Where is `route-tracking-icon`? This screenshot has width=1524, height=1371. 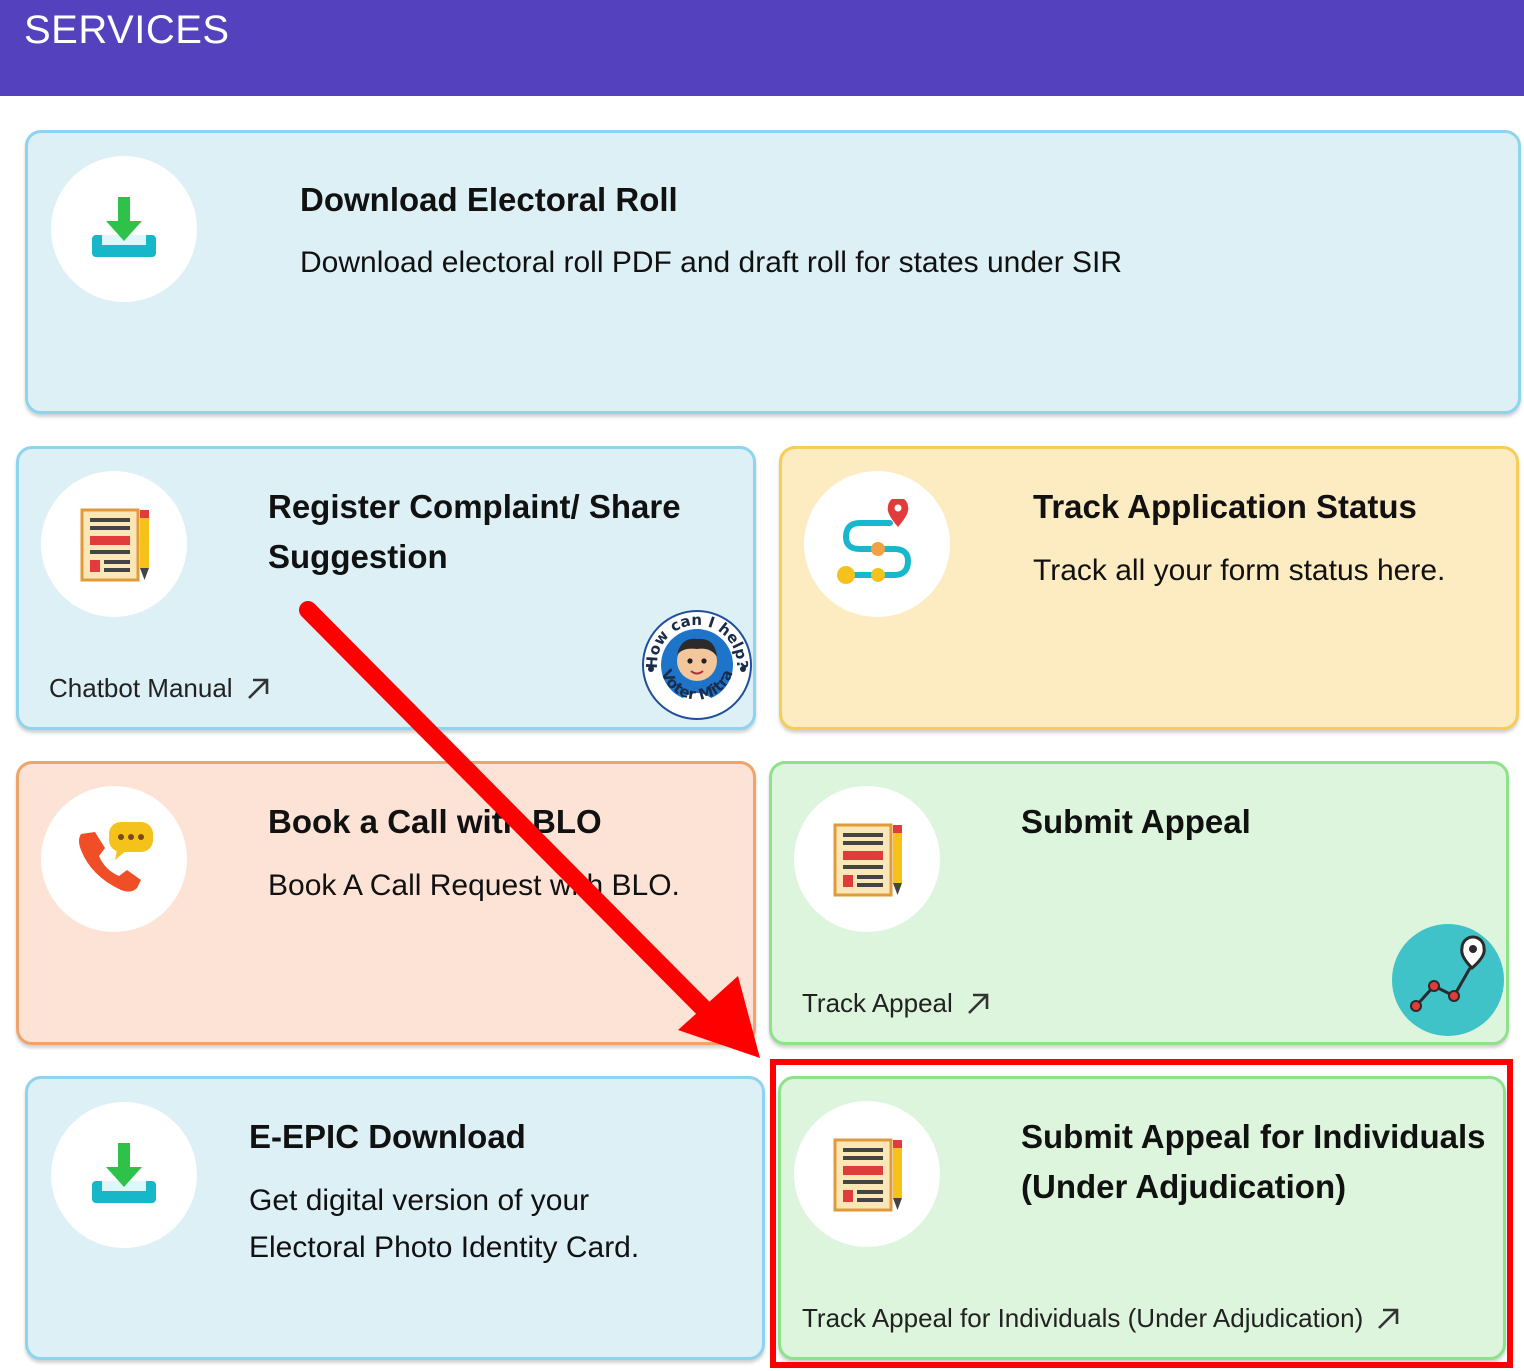
route-tracking-icon is located at coordinates (877, 544).